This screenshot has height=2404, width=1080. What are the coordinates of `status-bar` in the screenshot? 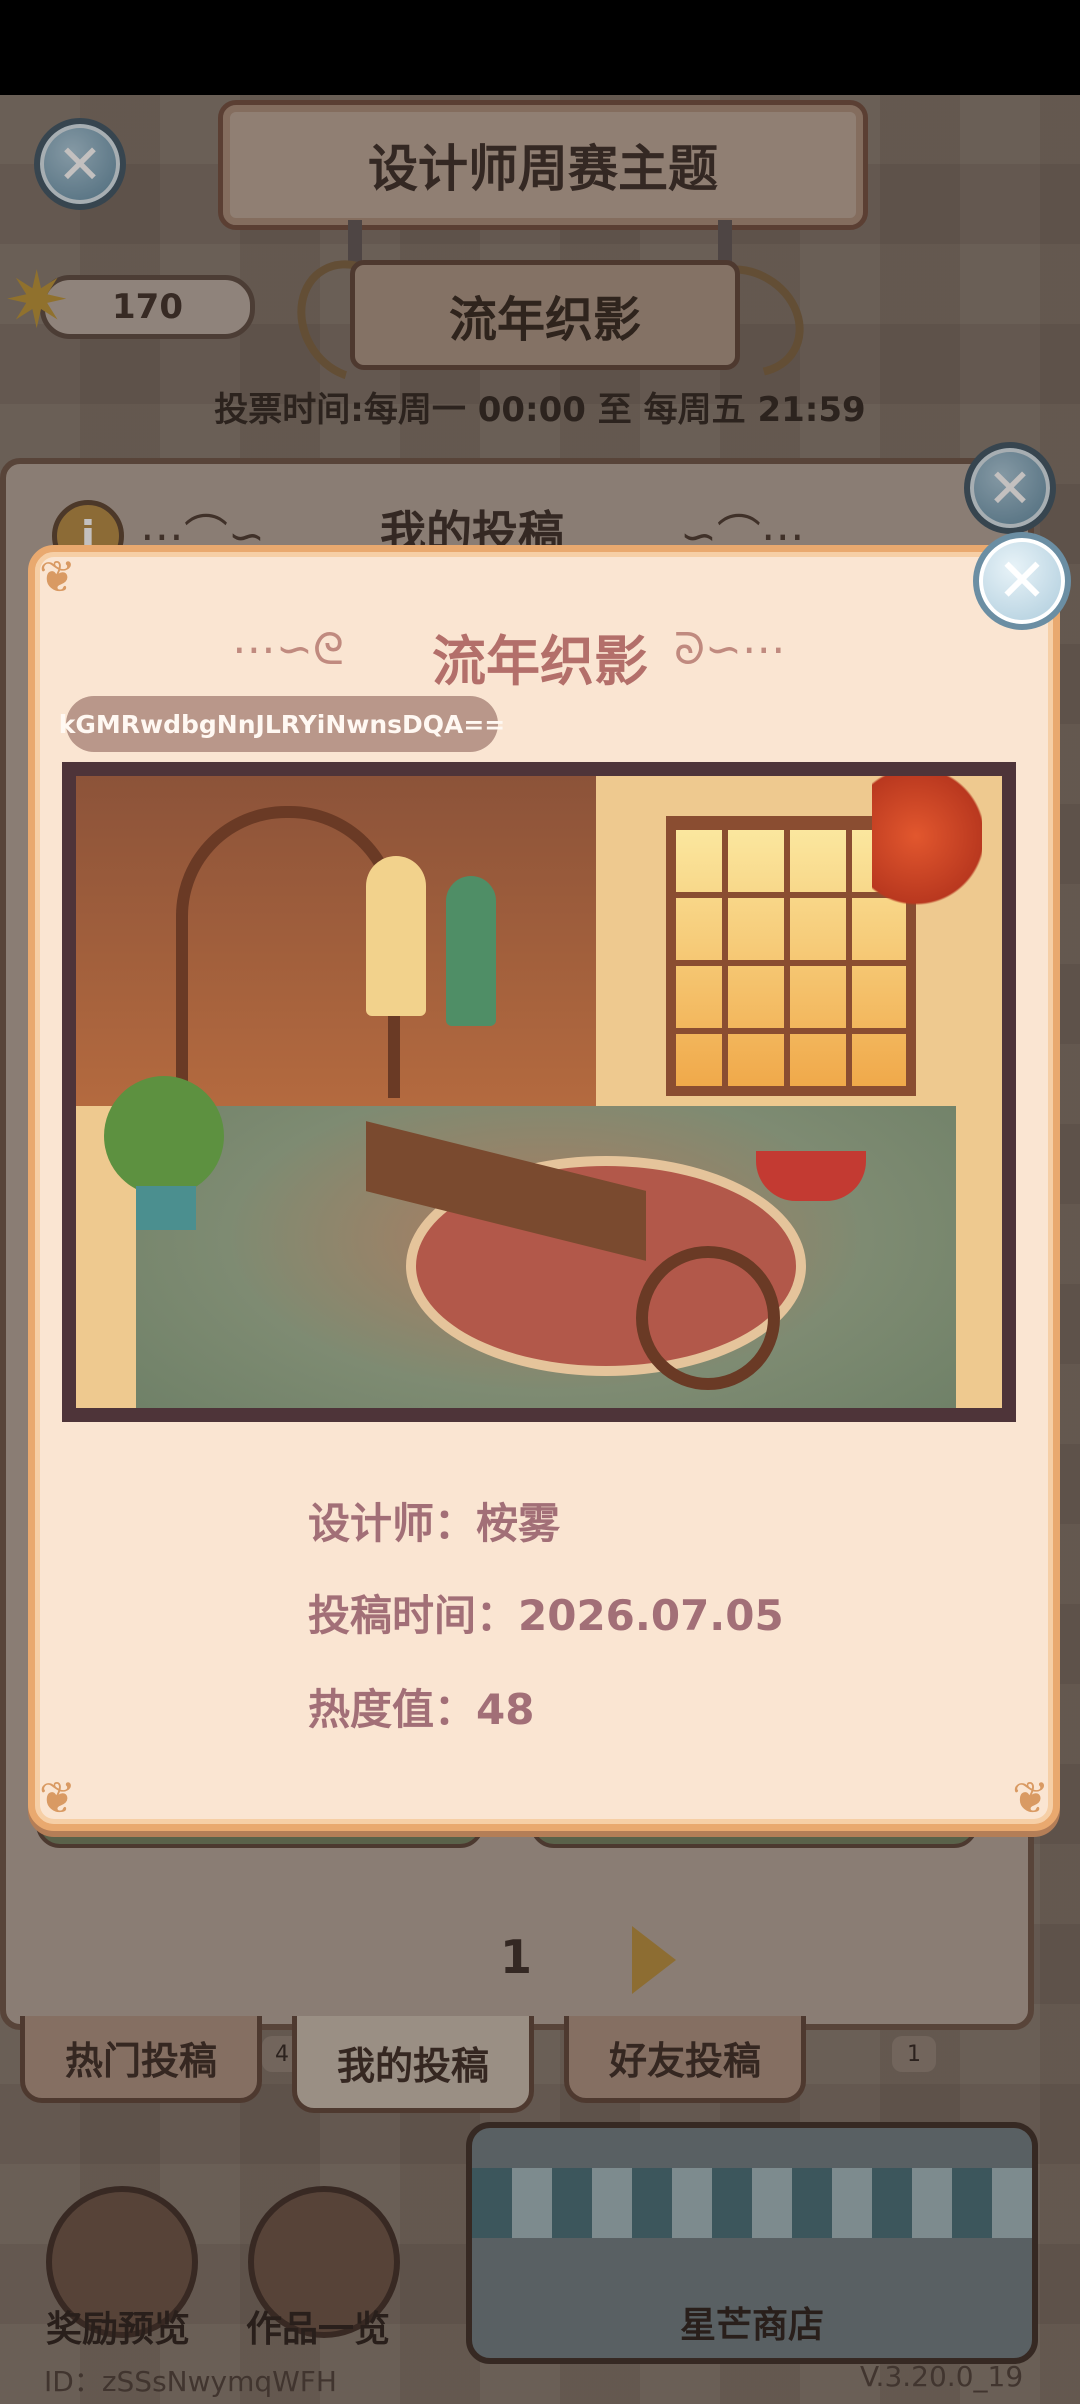 It's located at (540, 47).